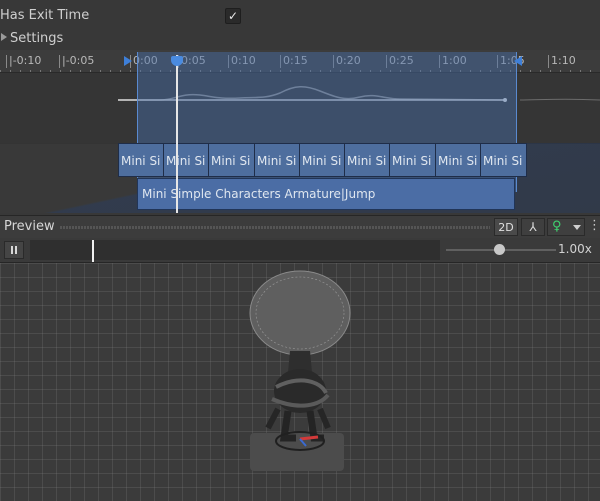  I want to click on scrubber-playhead, so click(93, 251).